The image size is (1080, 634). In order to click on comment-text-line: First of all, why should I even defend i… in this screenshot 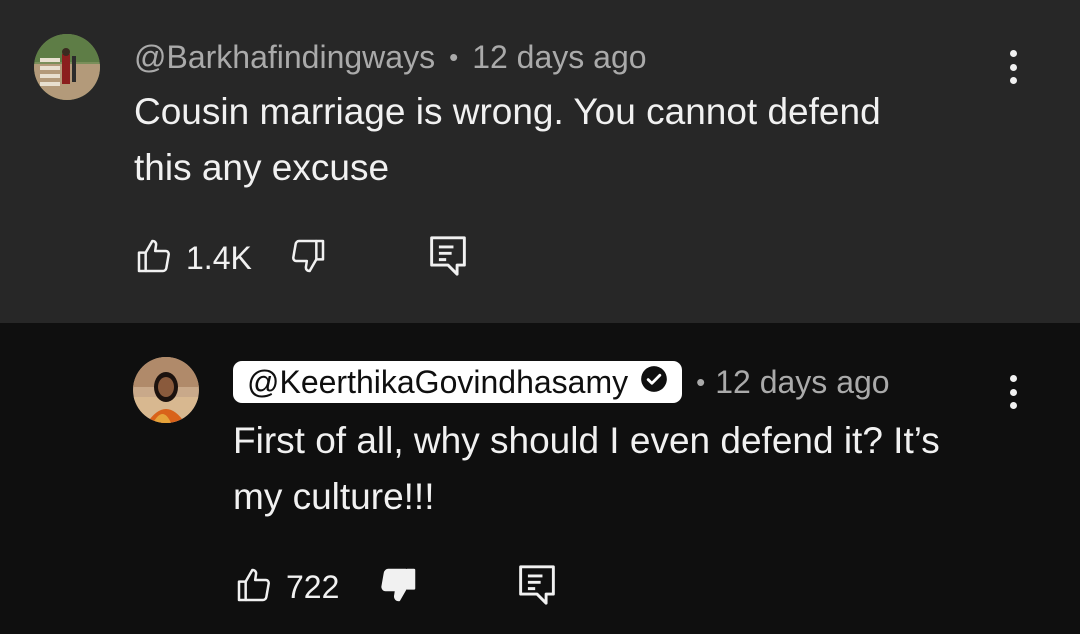, I will do `click(586, 440)`.